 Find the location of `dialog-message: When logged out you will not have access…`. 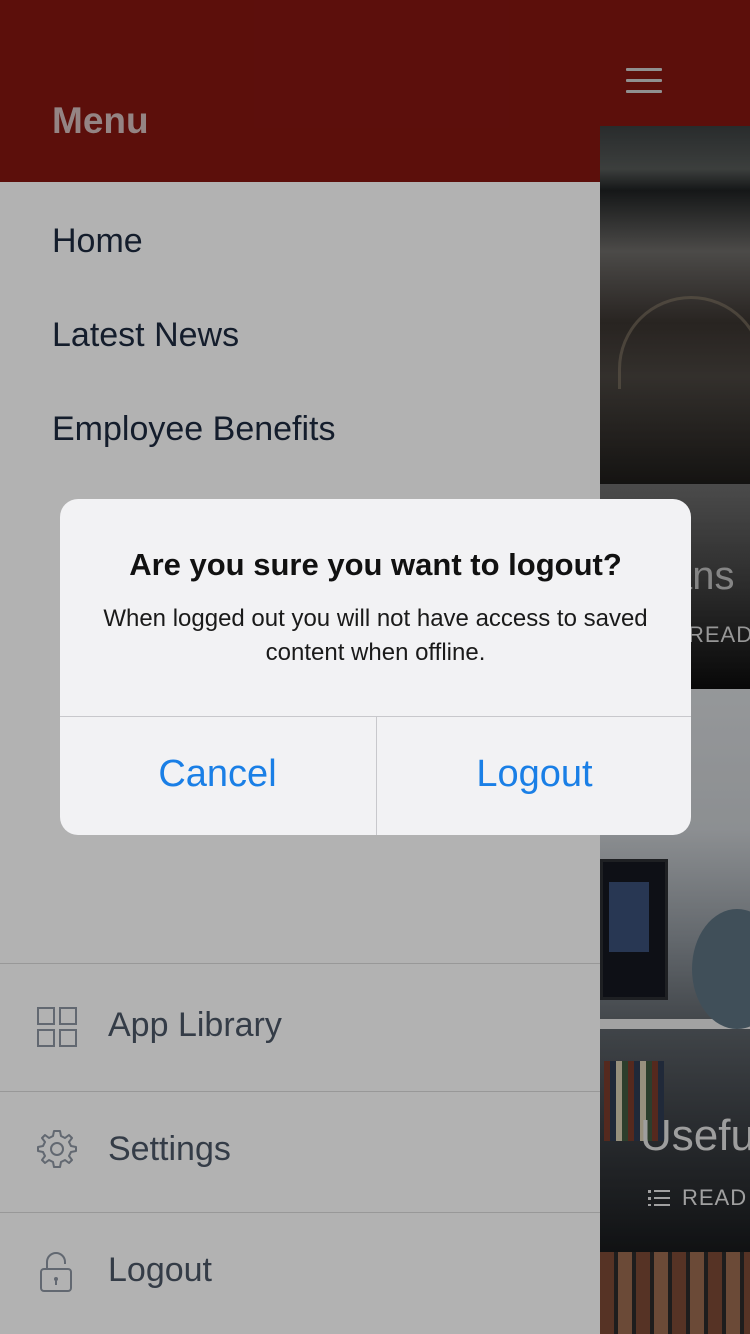

dialog-message: When logged out you will not have access… is located at coordinates (375, 635).